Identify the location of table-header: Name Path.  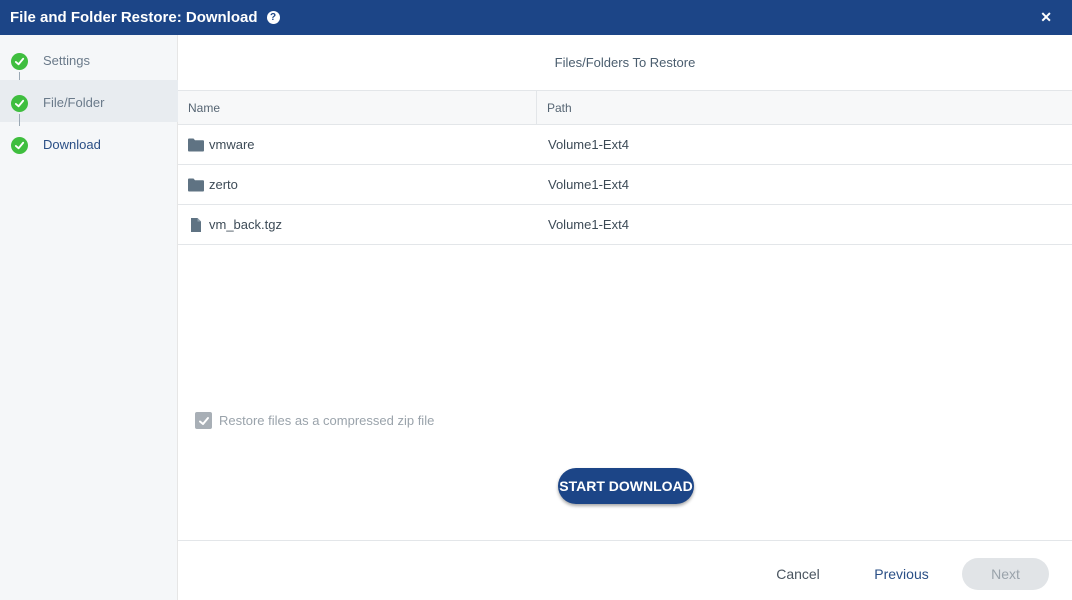
(625, 107).